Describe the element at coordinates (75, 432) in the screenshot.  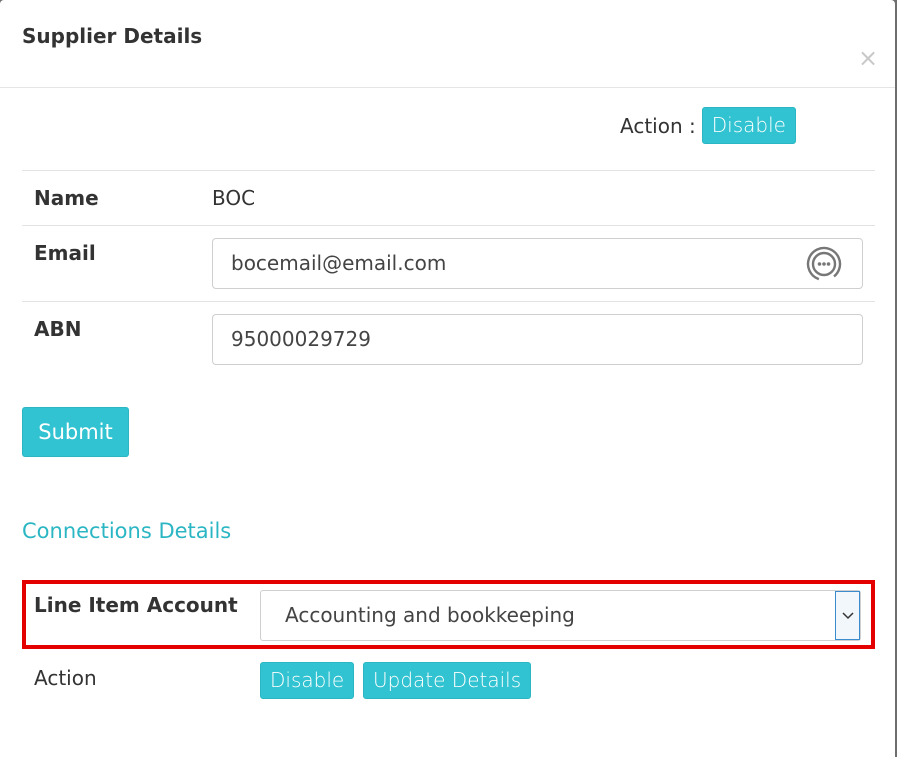
I see `submit-button: Submit` at that location.